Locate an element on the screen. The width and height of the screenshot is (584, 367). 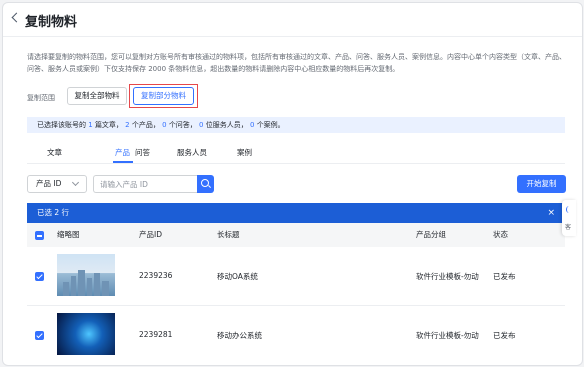
tab-articles: 文章 is located at coordinates (54, 152).